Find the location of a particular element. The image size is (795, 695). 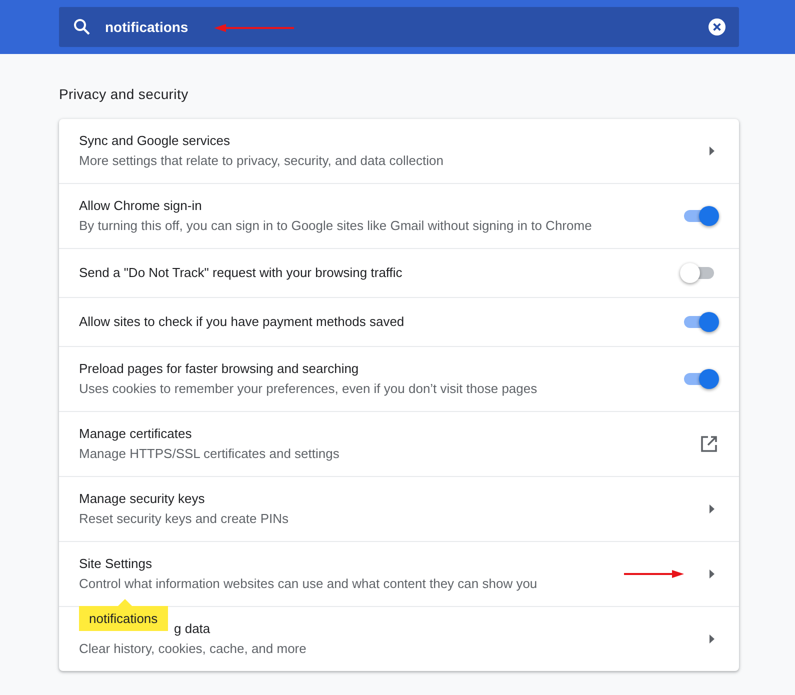

section-title: Privacy and security is located at coordinates (124, 94).